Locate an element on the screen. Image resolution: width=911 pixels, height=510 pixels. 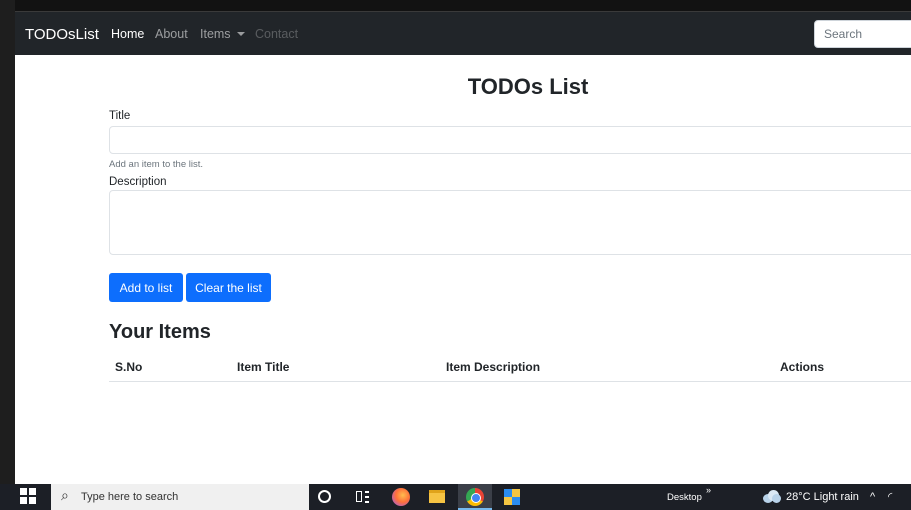
windows-start-icon is located at coordinates (29, 497).